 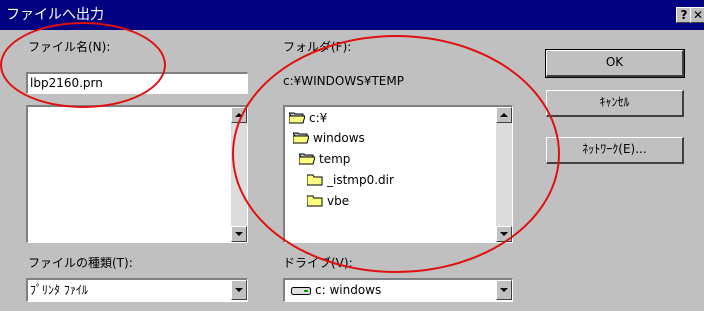 What do you see at coordinates (615, 103) in the screenshot?
I see `cancel-button: ｷｬﾝｾﾙ` at bounding box center [615, 103].